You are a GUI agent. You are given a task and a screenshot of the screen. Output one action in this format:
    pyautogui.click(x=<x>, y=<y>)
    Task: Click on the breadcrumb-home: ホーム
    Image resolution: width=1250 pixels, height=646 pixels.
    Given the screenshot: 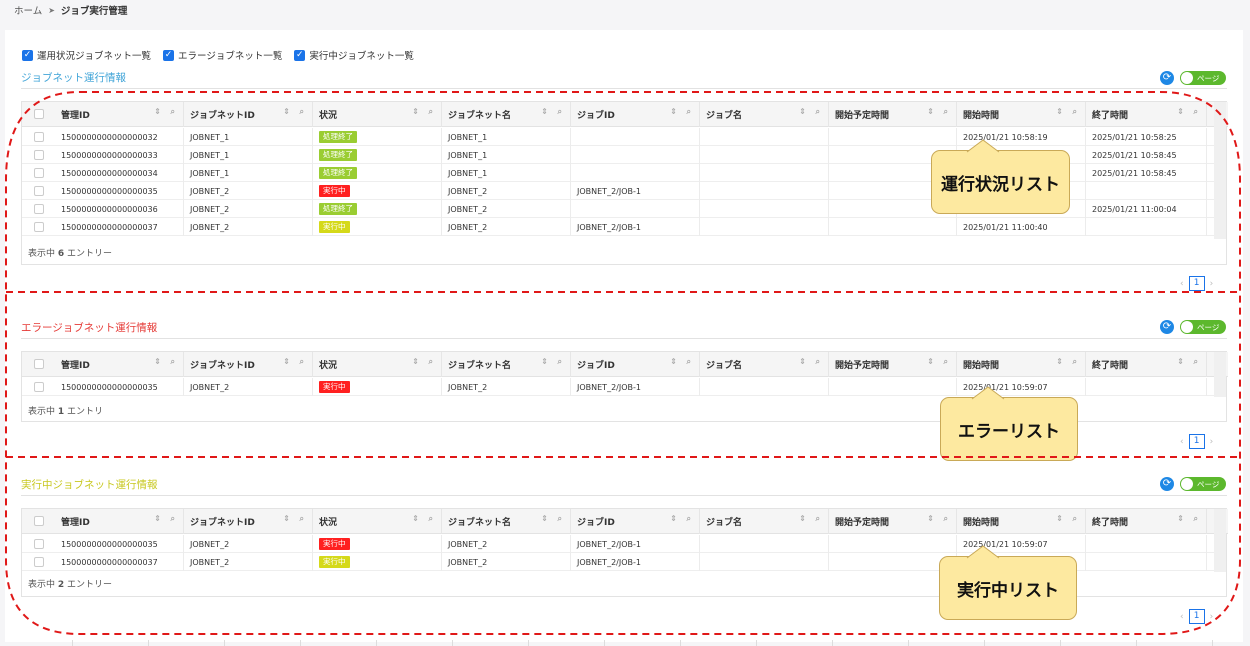 What is the action you would take?
    pyautogui.click(x=28, y=10)
    